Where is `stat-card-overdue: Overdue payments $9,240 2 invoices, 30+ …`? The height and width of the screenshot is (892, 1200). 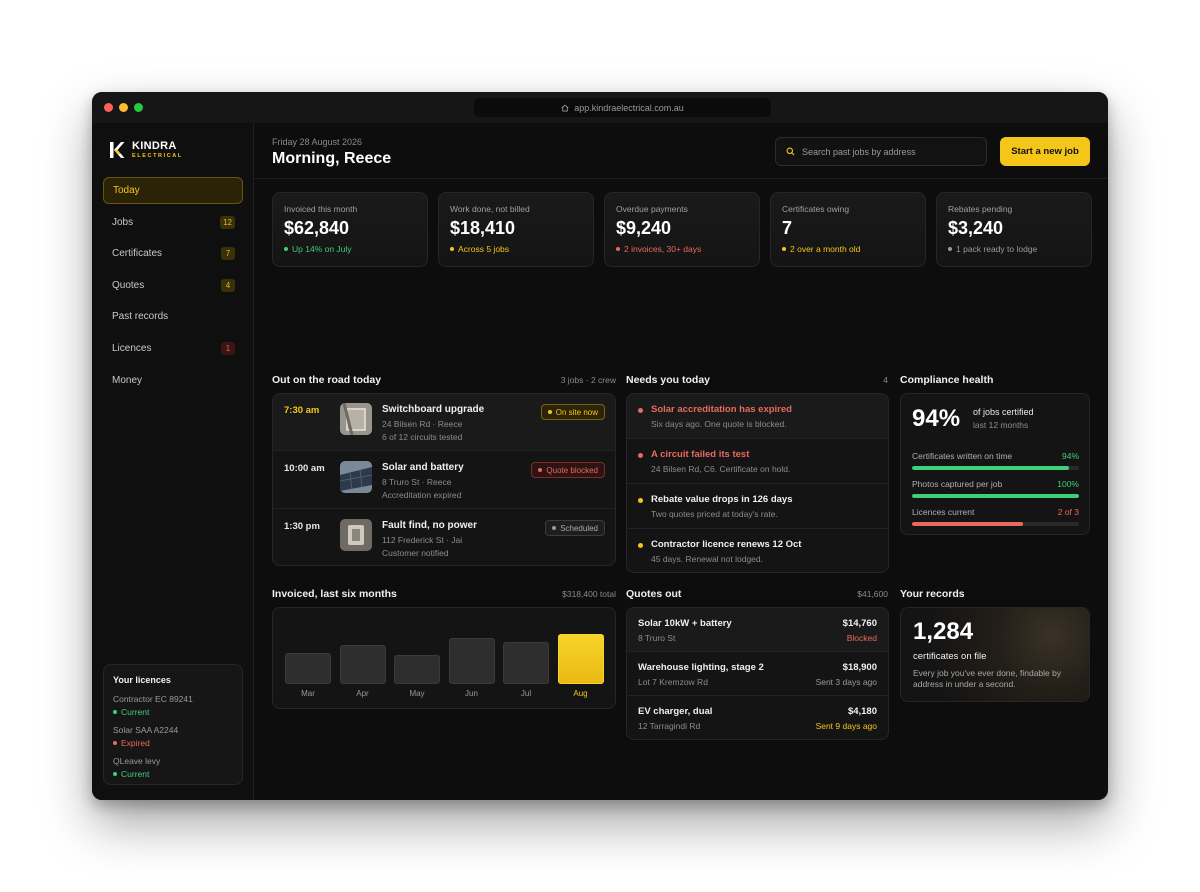 stat-card-overdue: Overdue payments $9,240 2 invoices, 30+ … is located at coordinates (682, 229).